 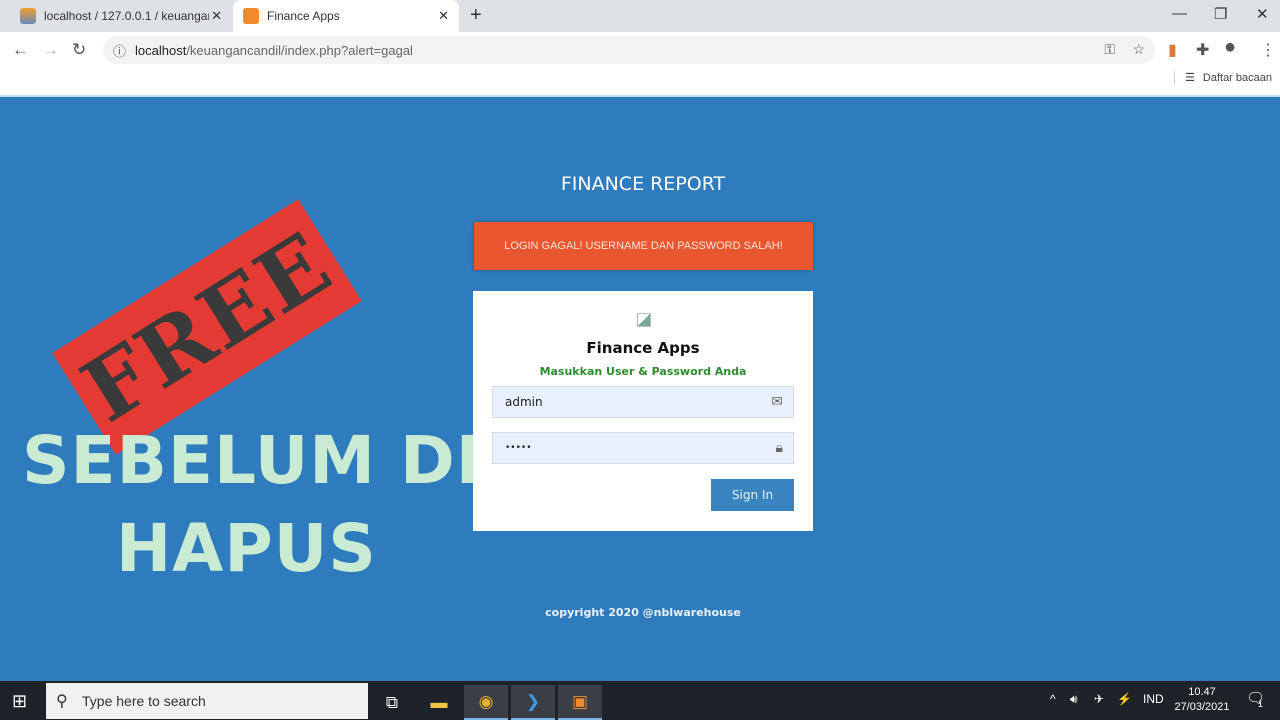 I want to click on clock: 10.47 27/03/2021, so click(x=1202, y=700).